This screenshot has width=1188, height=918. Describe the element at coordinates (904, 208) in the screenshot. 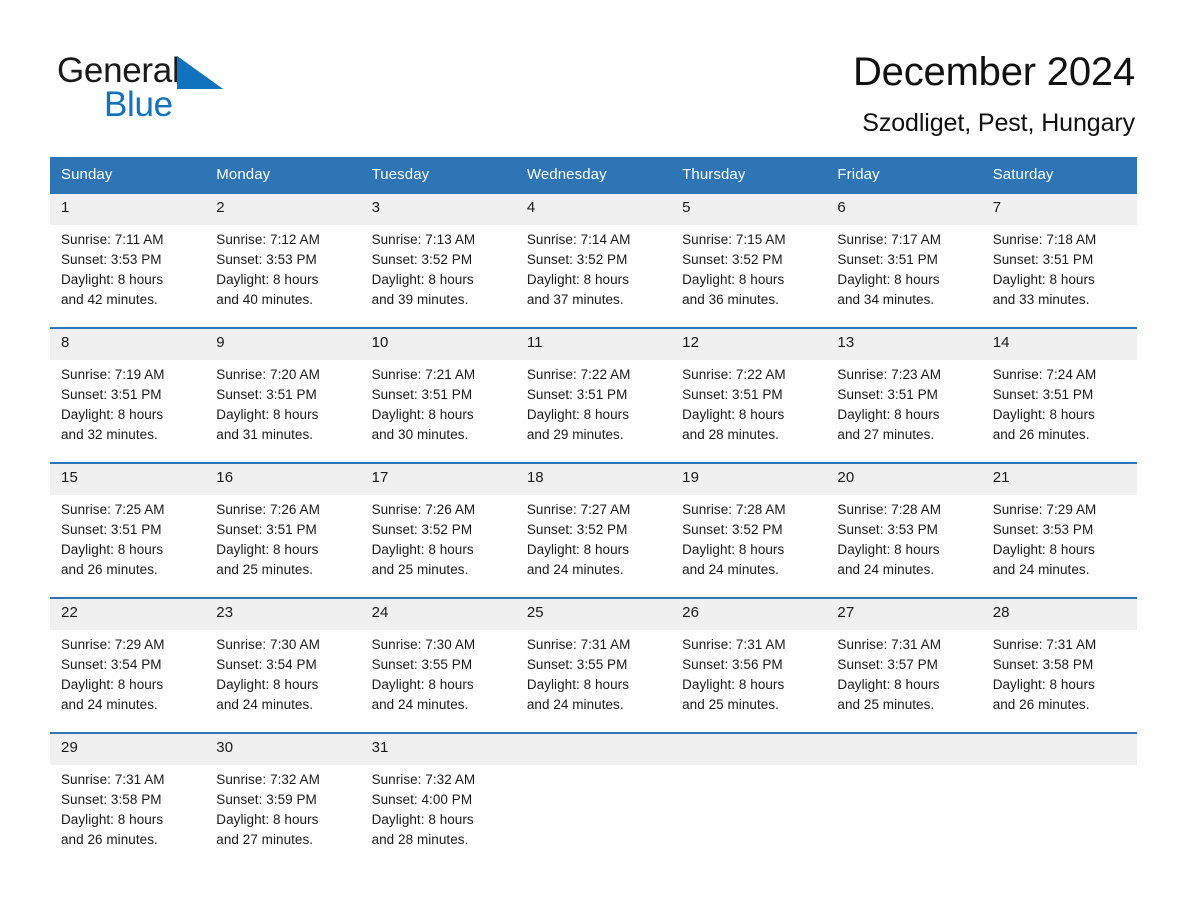

I see `day-number: 6` at that location.